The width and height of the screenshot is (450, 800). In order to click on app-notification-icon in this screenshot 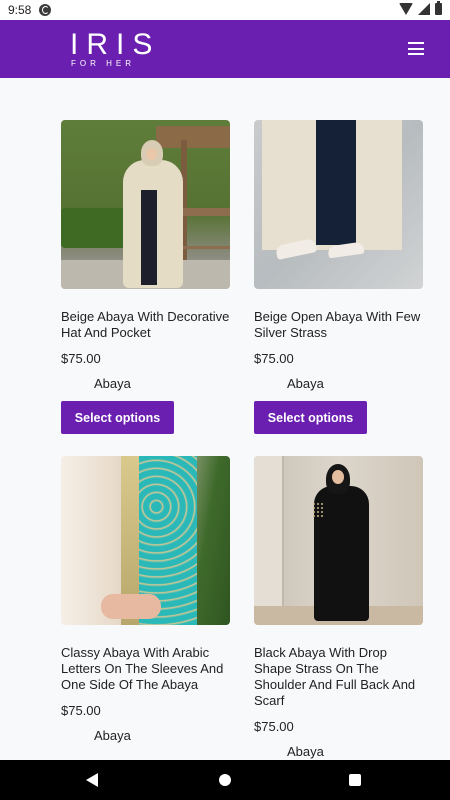, I will do `click(45, 10)`.